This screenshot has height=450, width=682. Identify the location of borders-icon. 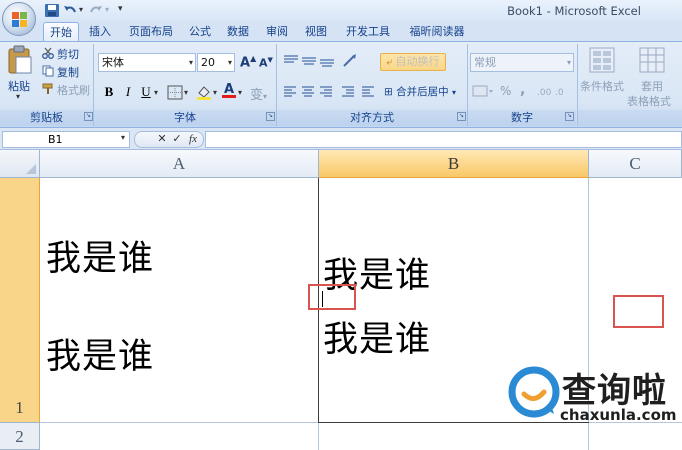
(175, 92).